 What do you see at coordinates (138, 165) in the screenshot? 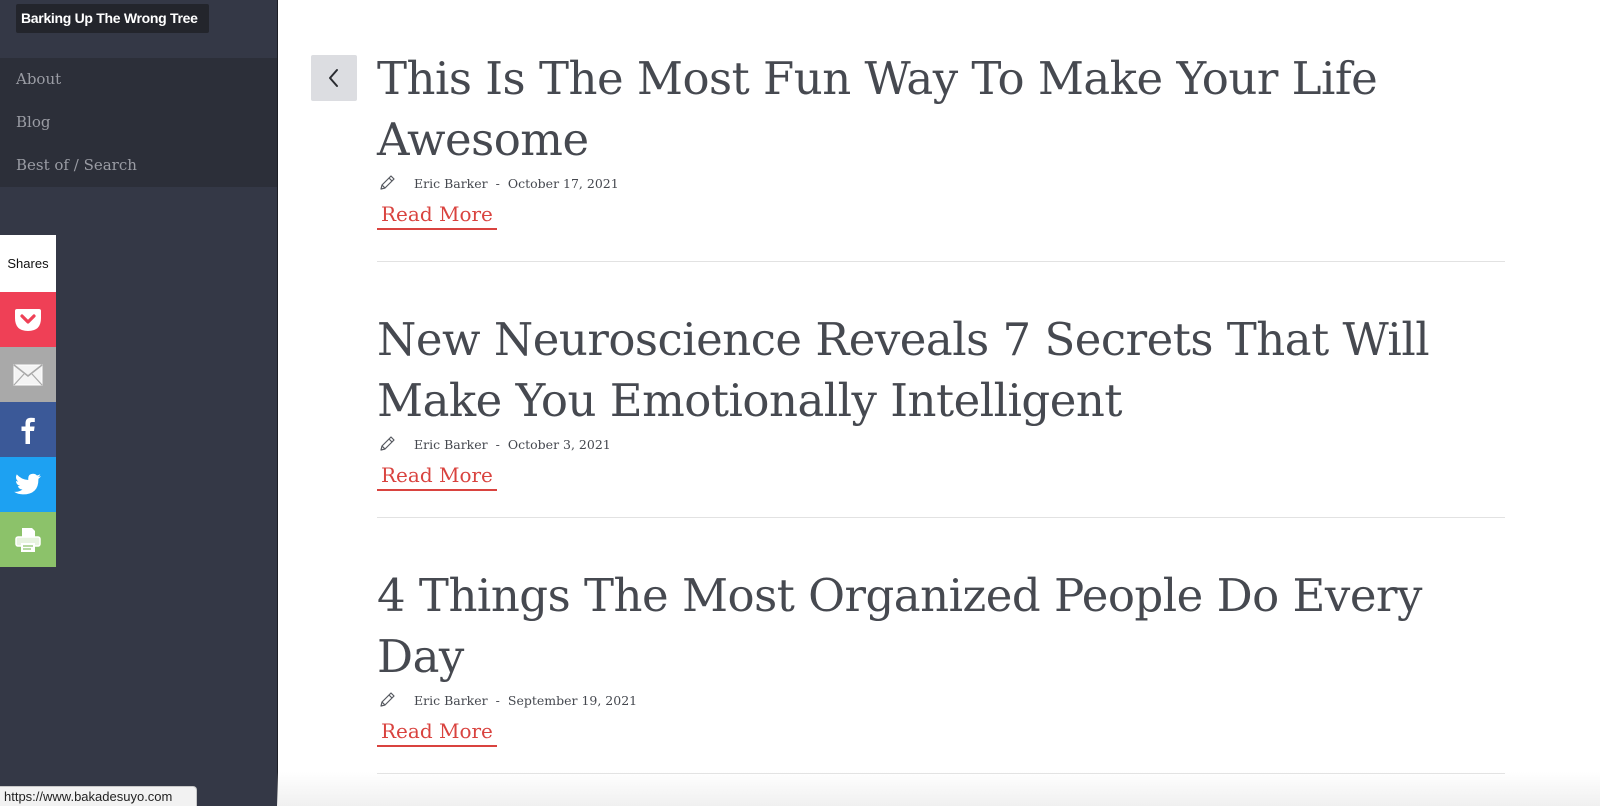
I see `nav-item-best-of-search: Best of / Search` at bounding box center [138, 165].